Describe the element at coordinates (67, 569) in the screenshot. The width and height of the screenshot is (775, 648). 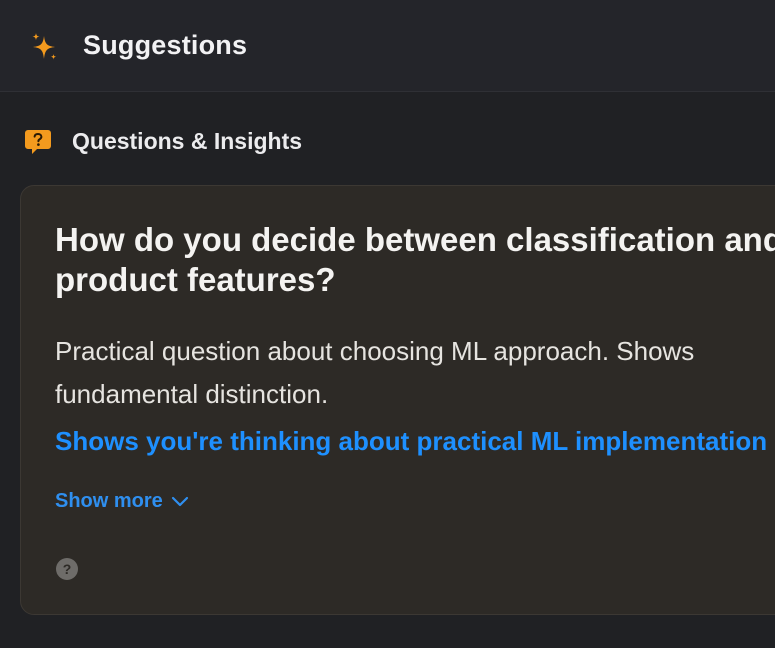
I see `help-icon: ?` at that location.